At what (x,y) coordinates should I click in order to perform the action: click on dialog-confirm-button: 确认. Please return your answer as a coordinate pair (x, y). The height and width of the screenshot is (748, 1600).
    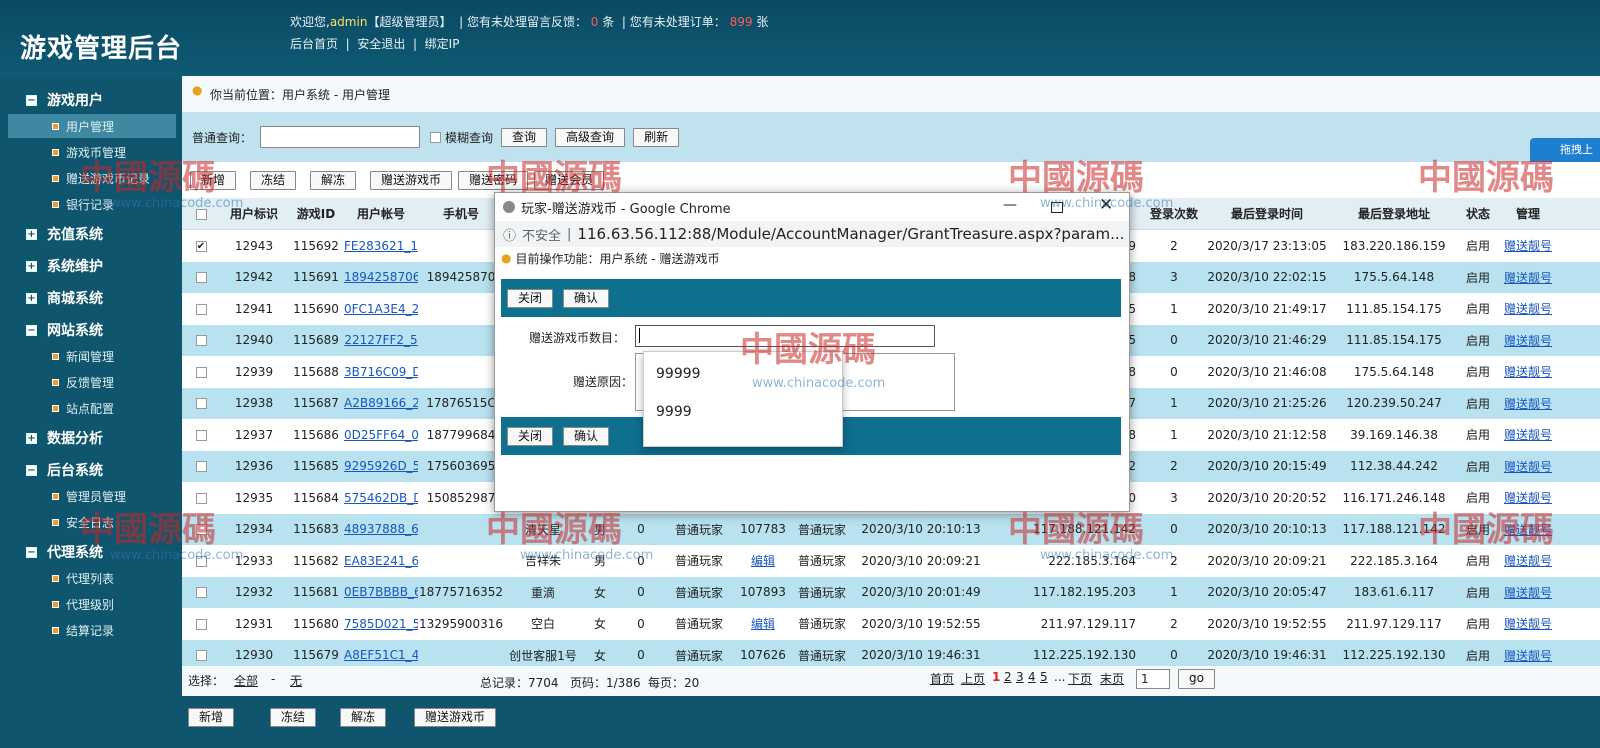
    Looking at the image, I should click on (586, 298).